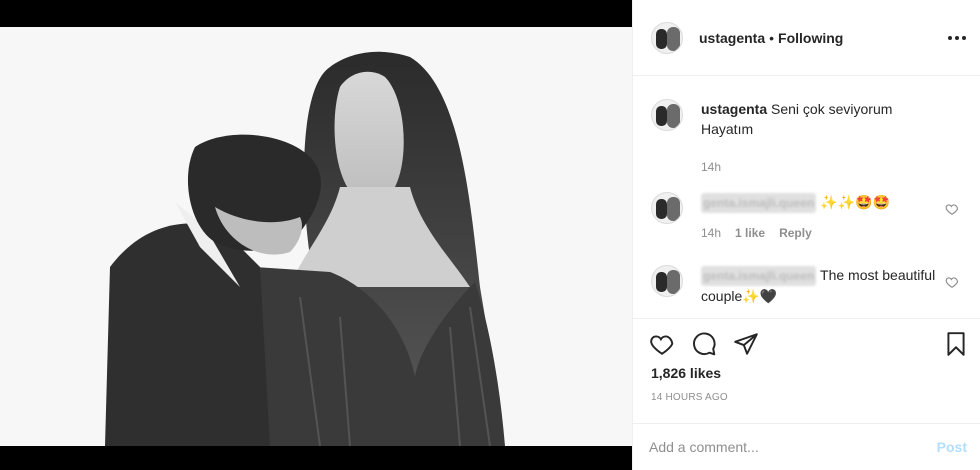 Image resolution: width=980 pixels, height=470 pixels. What do you see at coordinates (746, 344) in the screenshot?
I see `share-icon` at bounding box center [746, 344].